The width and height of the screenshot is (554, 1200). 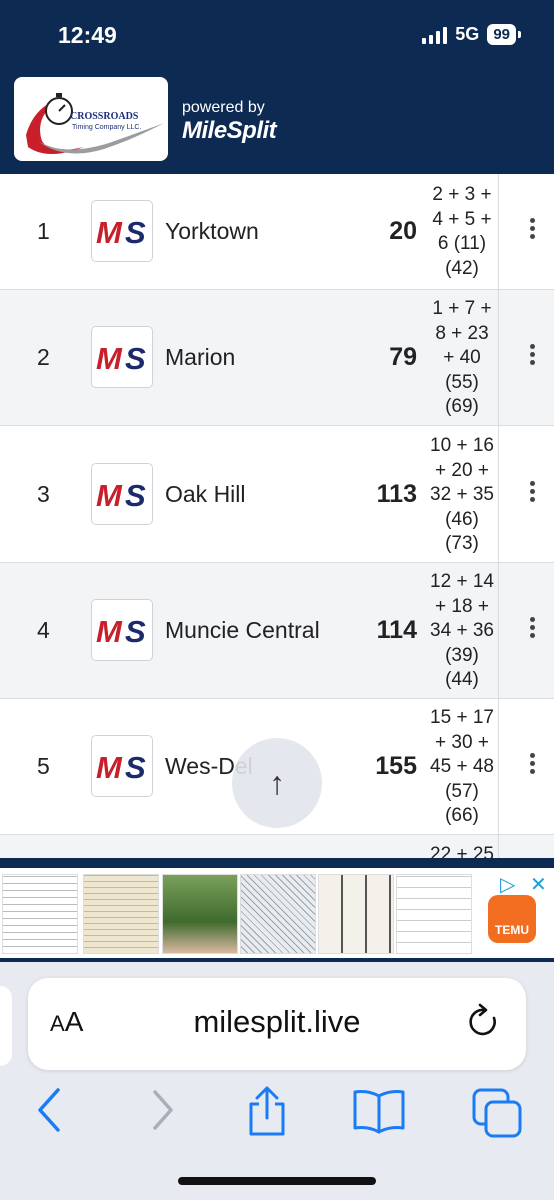 What do you see at coordinates (277, 846) in the screenshot?
I see `result-row: 22 + 25` at bounding box center [277, 846].